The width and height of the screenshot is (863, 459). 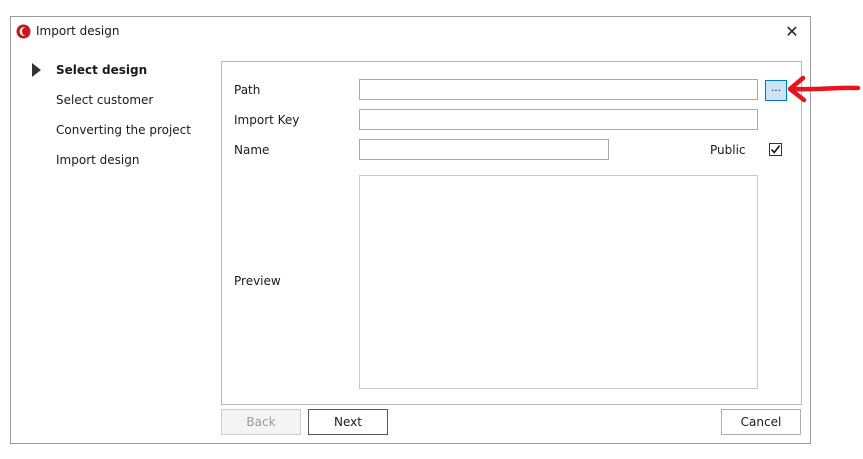 What do you see at coordinates (558, 89) in the screenshot?
I see `path-input` at bounding box center [558, 89].